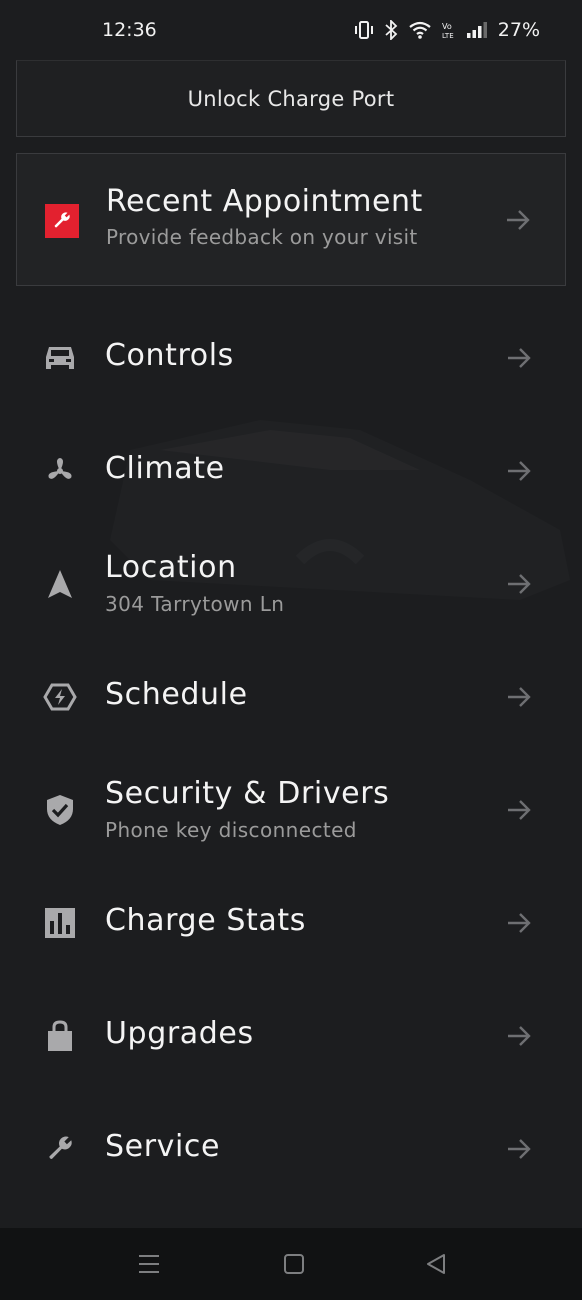 The image size is (582, 1300). I want to click on menu-subtitle-security: Phone key disconnected, so click(231, 830).